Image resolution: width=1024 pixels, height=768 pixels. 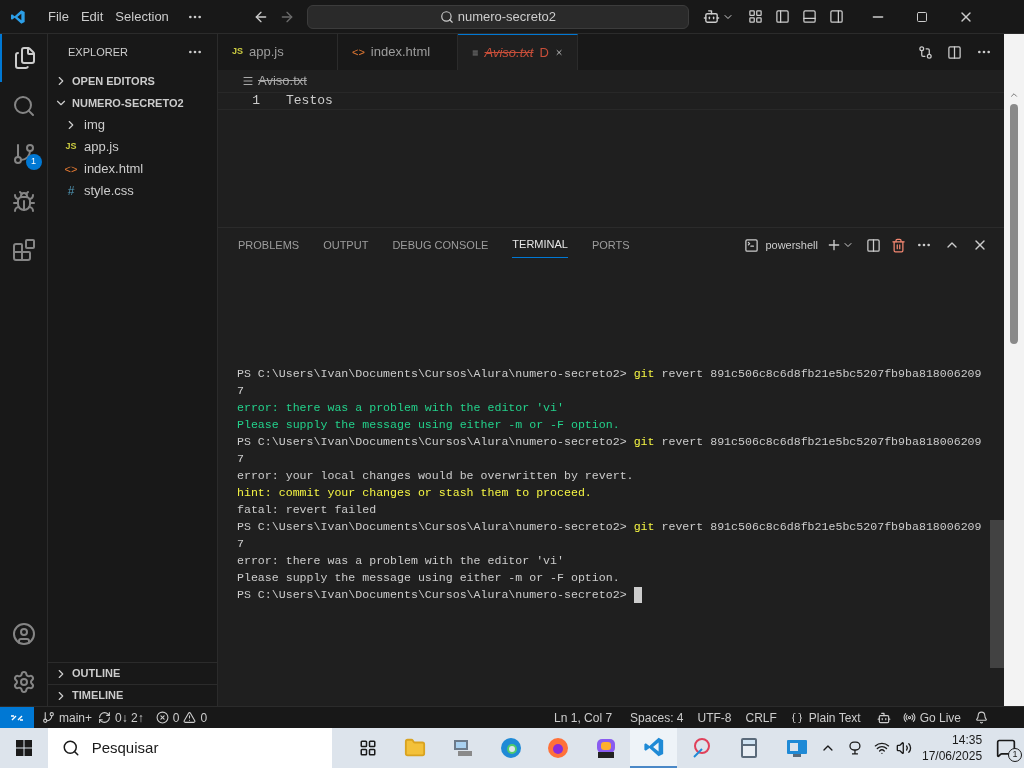 I want to click on compare-icon, so click(x=925, y=52).